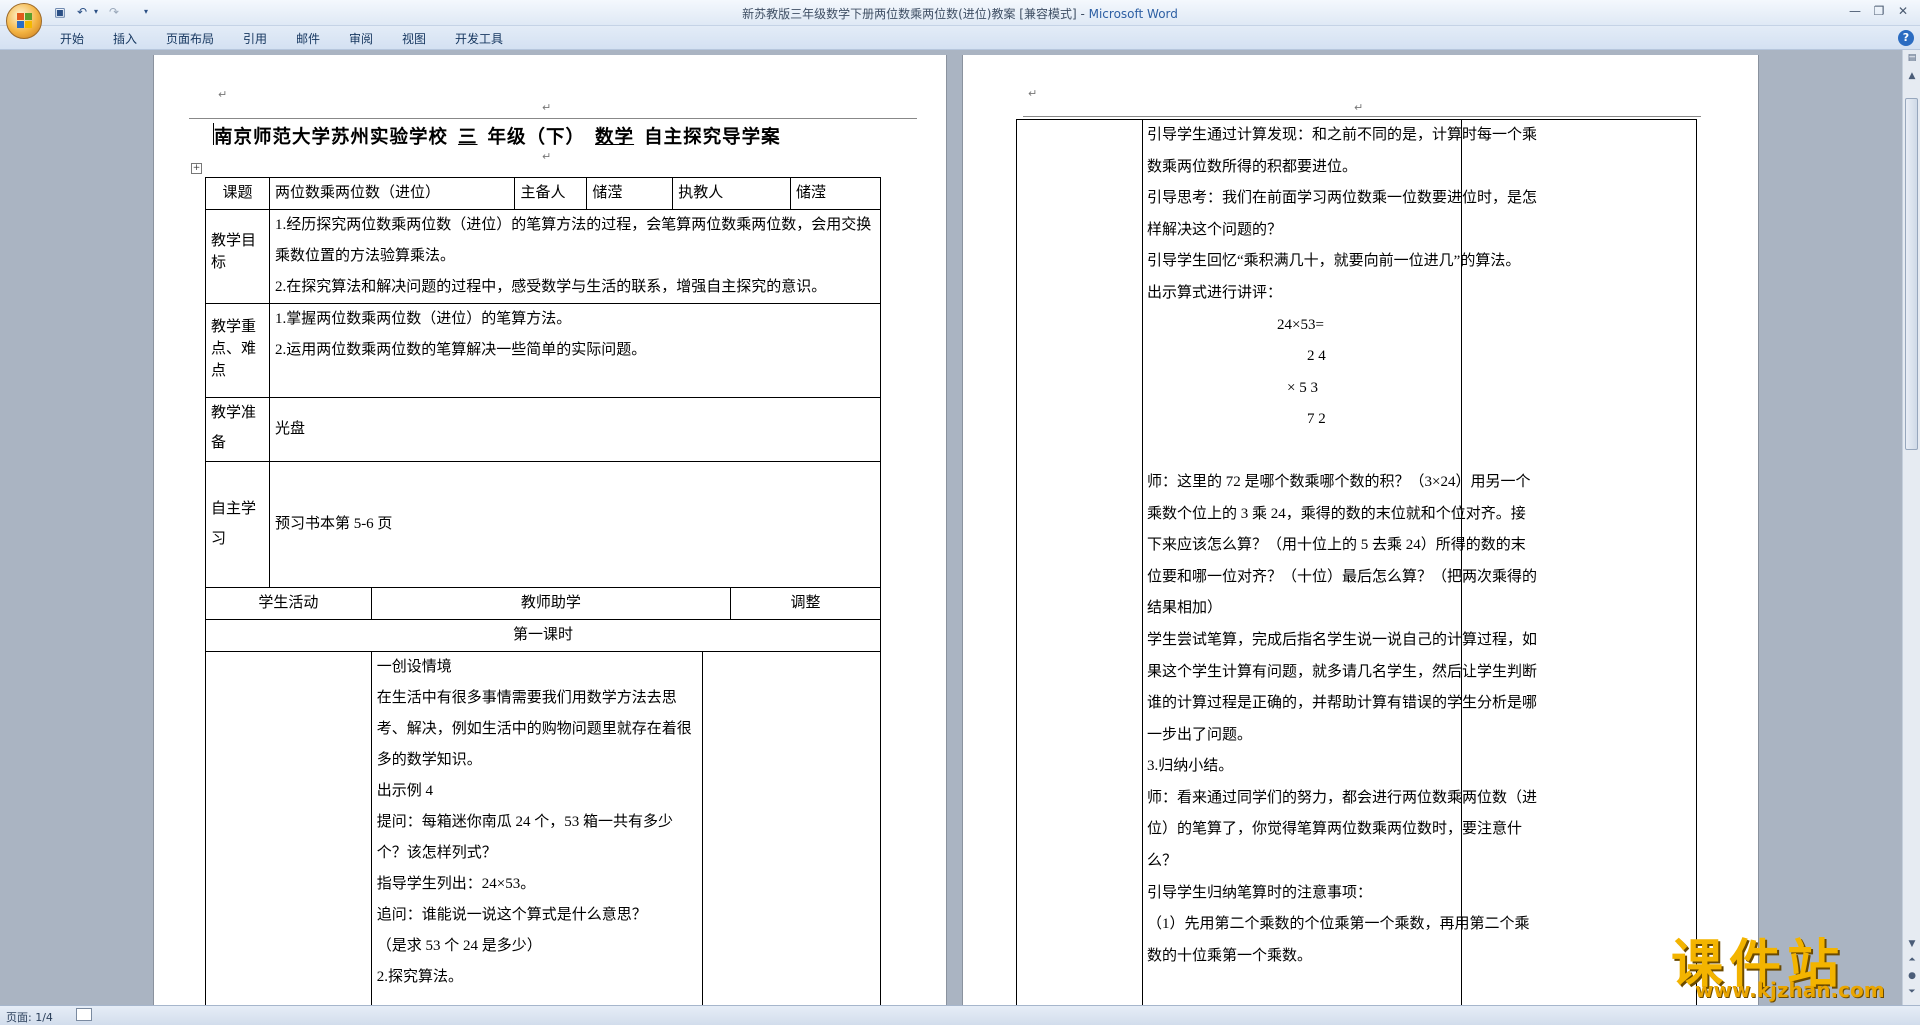 The width and height of the screenshot is (1920, 1025). Describe the element at coordinates (1300, 324) in the screenshot. I see `equation-line: 24×53=` at that location.